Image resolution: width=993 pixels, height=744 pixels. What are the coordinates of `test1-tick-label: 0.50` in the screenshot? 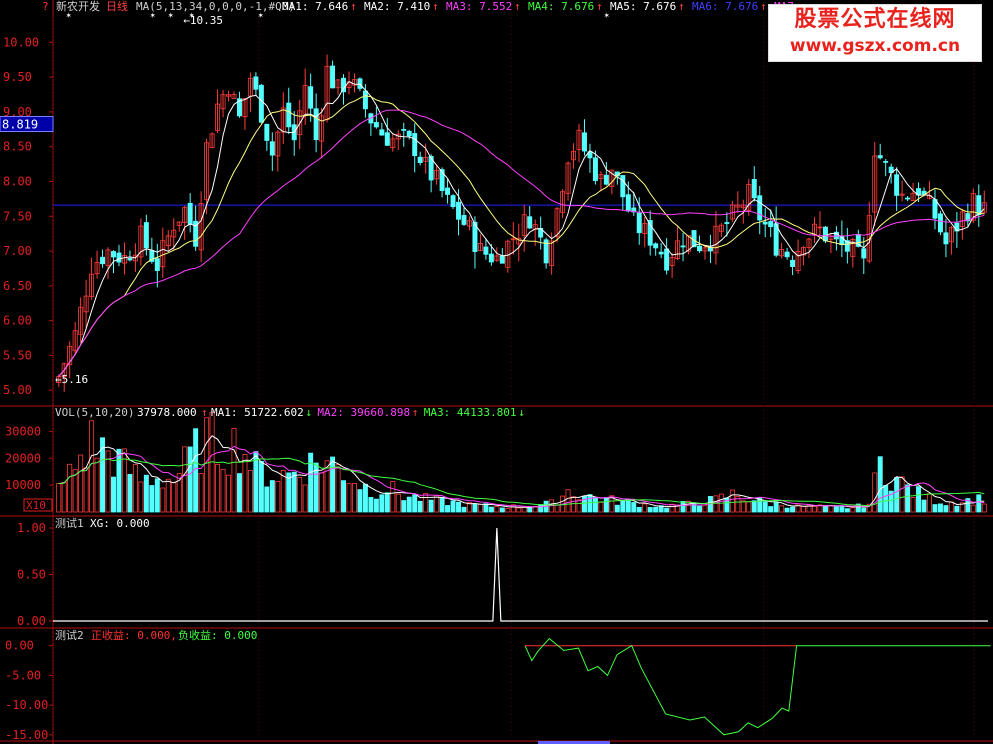 It's located at (31, 575).